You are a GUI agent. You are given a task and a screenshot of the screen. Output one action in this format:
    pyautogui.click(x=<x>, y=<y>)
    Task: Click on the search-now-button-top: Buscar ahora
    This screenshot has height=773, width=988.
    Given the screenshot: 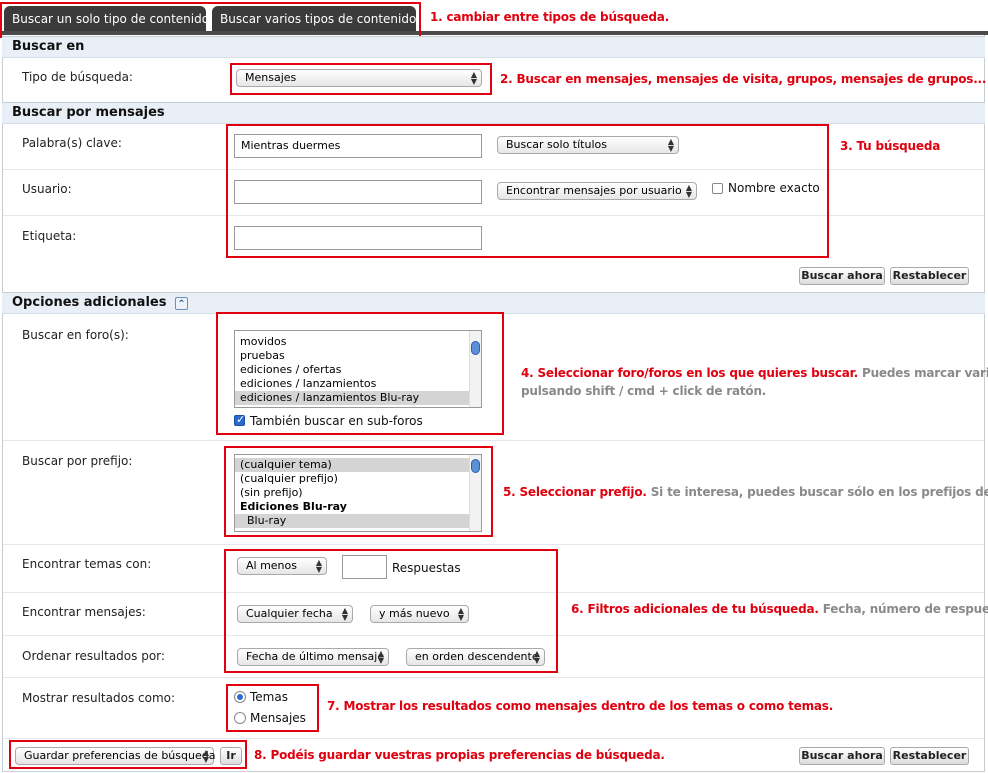 What is the action you would take?
    pyautogui.click(x=842, y=276)
    